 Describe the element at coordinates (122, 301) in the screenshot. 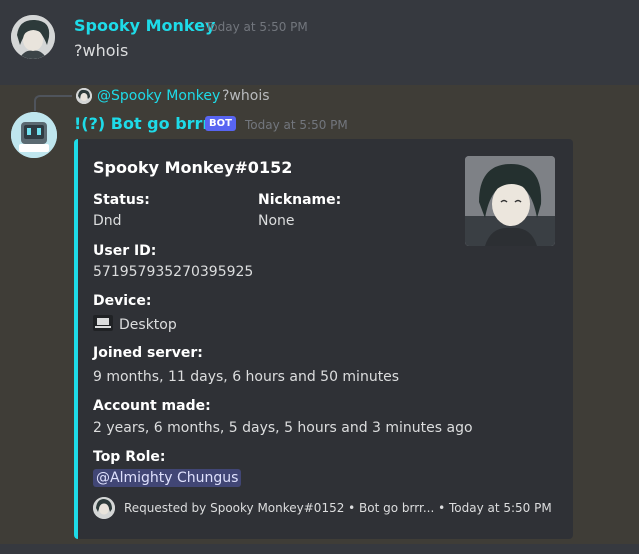

I see `field-device-name: Device:` at that location.